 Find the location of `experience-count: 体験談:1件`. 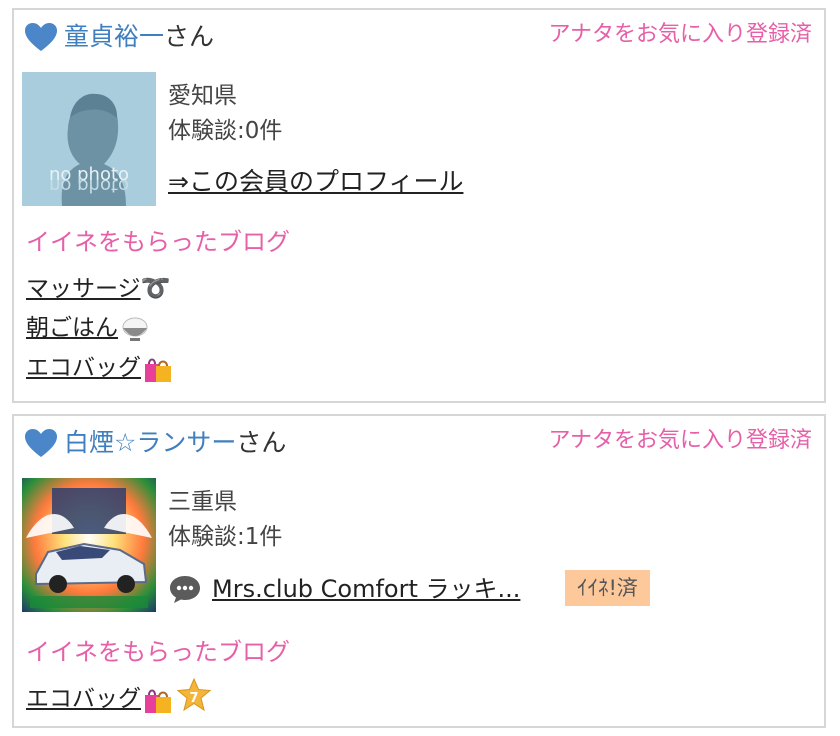

experience-count: 体験談:1件 is located at coordinates (225, 537).